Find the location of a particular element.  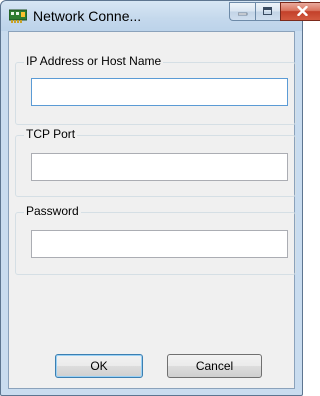

password-label: Password is located at coordinates (52, 211).